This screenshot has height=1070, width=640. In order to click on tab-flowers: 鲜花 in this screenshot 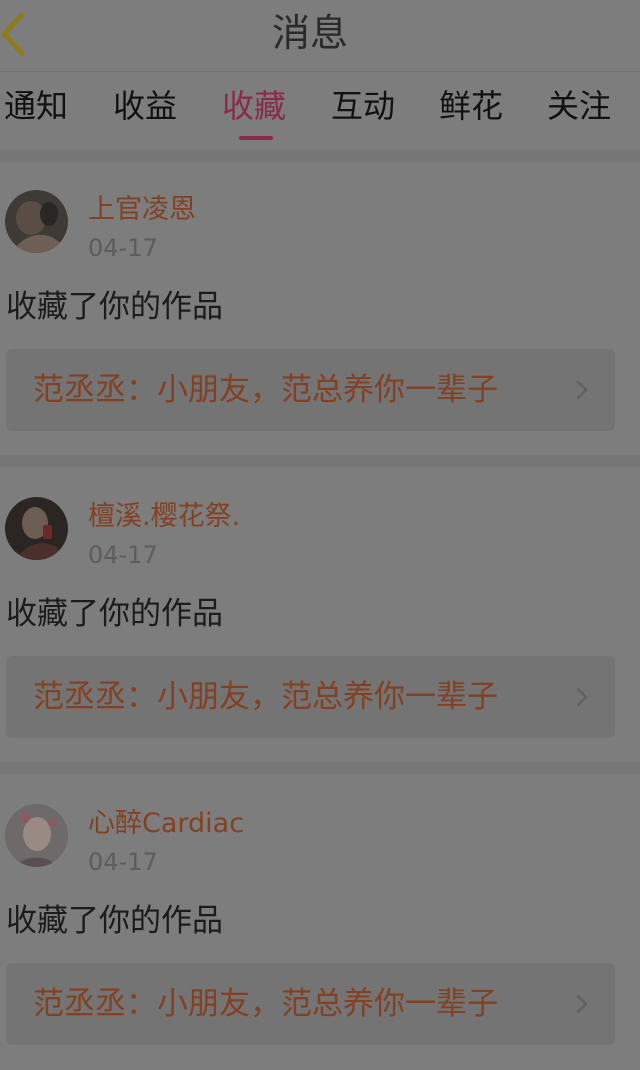, I will do `click(471, 106)`.